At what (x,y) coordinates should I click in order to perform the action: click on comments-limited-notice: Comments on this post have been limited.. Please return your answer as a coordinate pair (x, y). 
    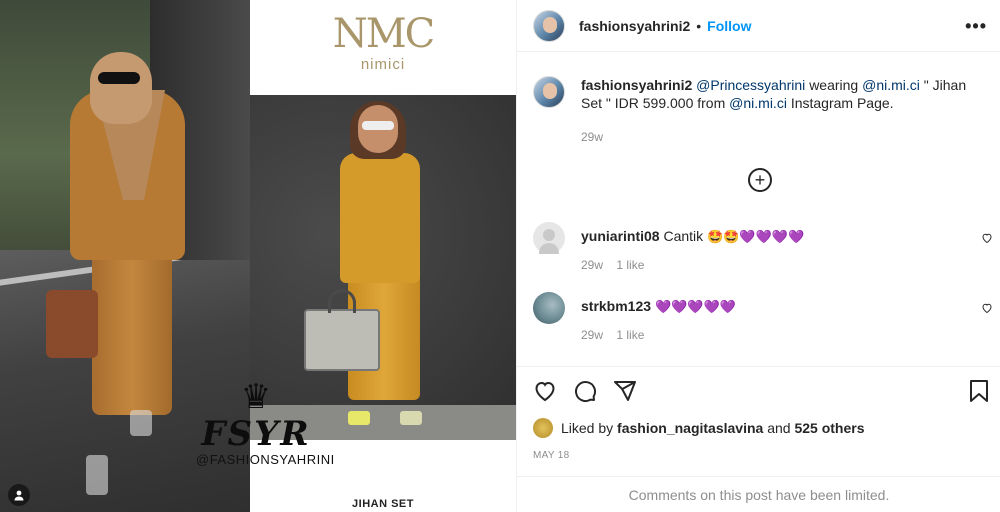
    Looking at the image, I should click on (758, 494).